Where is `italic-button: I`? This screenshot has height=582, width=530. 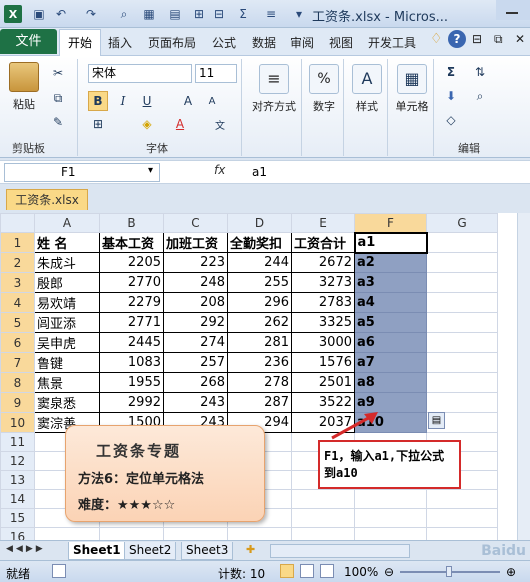 italic-button: I is located at coordinates (123, 101).